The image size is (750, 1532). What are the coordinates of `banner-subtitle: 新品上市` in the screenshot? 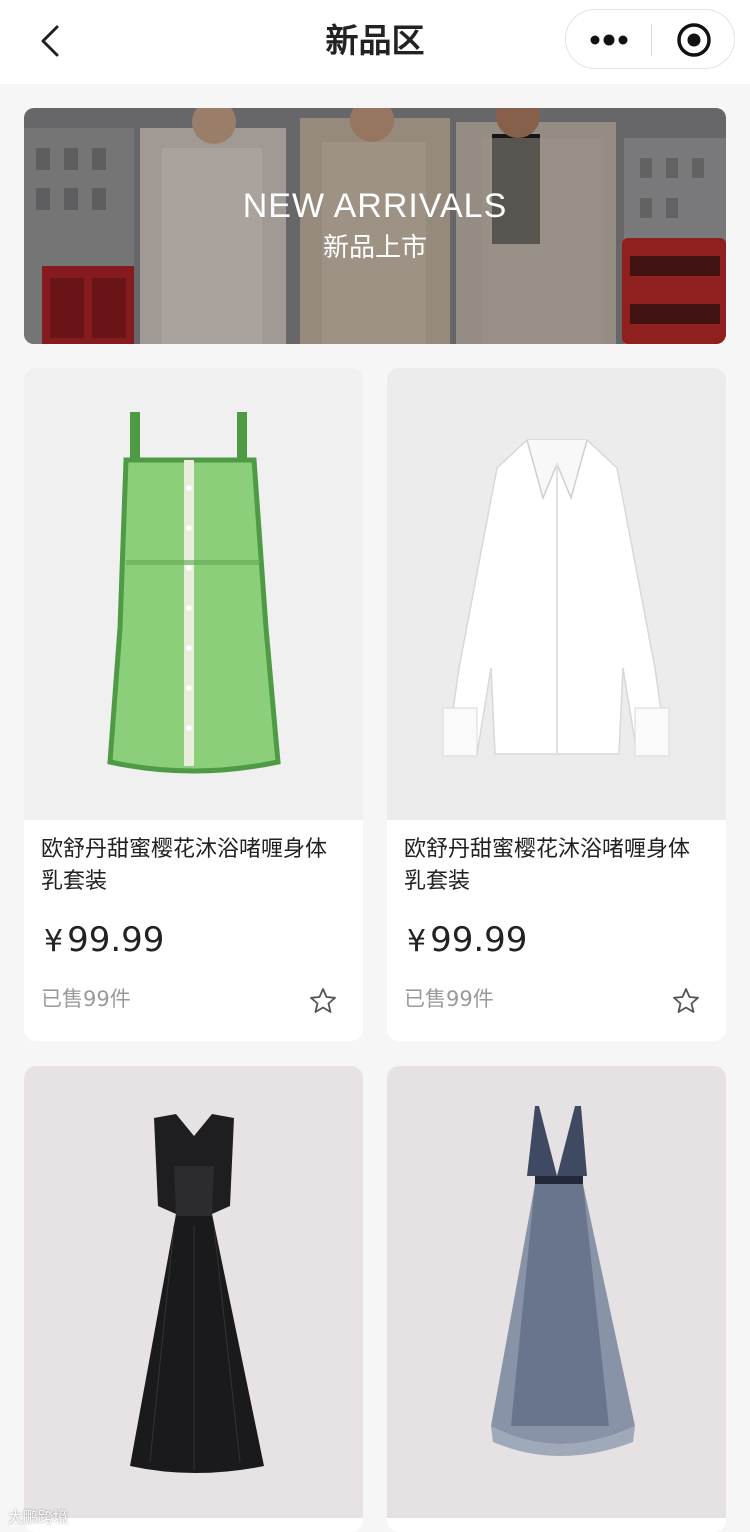 It's located at (374, 248).